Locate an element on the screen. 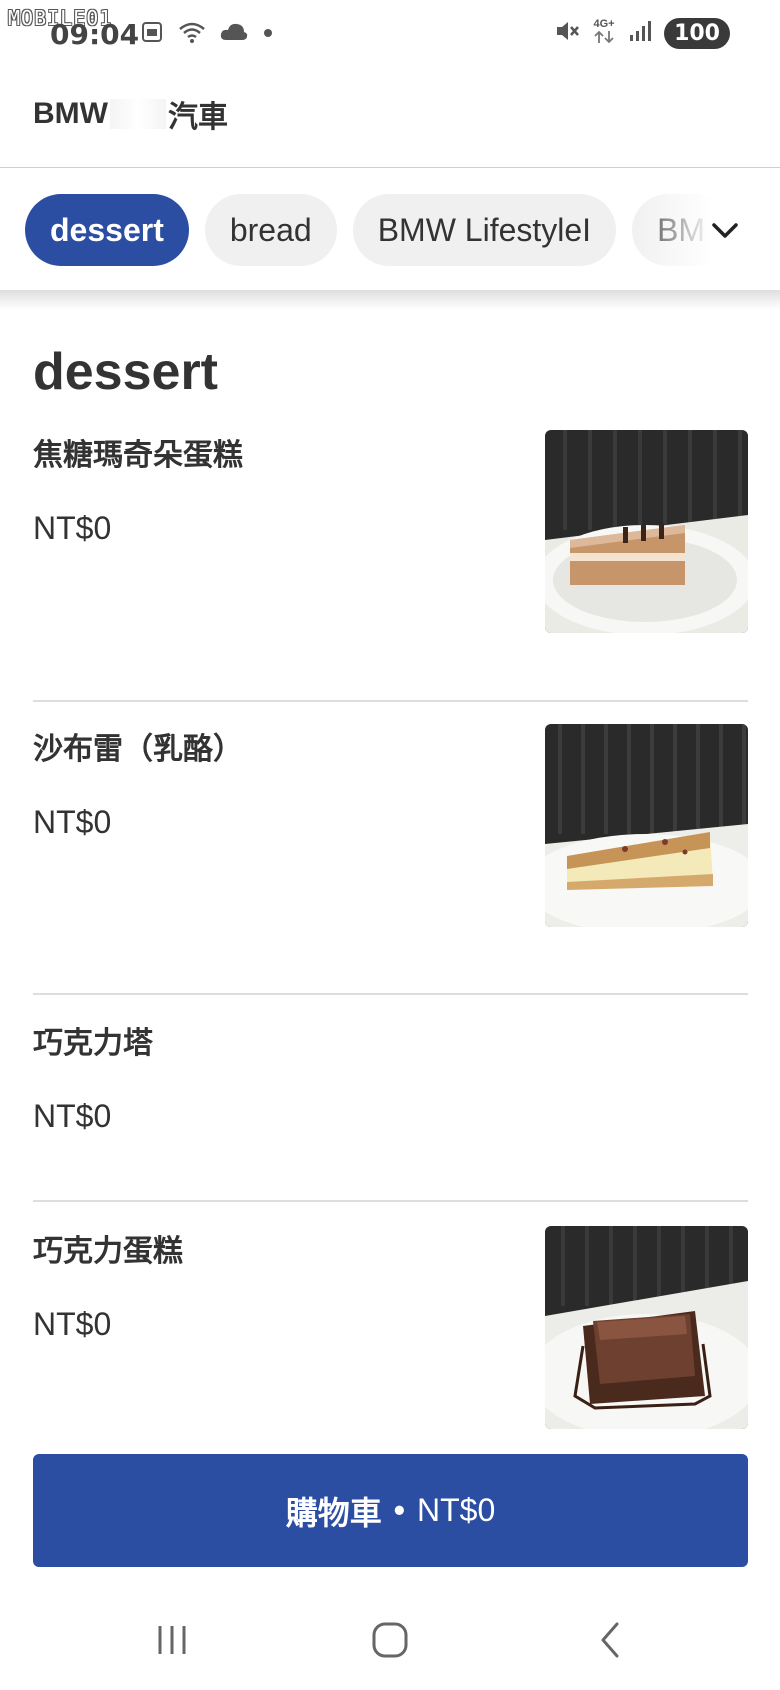 This screenshot has width=780, height=1690. recent-apps-icon is located at coordinates (172, 1640).